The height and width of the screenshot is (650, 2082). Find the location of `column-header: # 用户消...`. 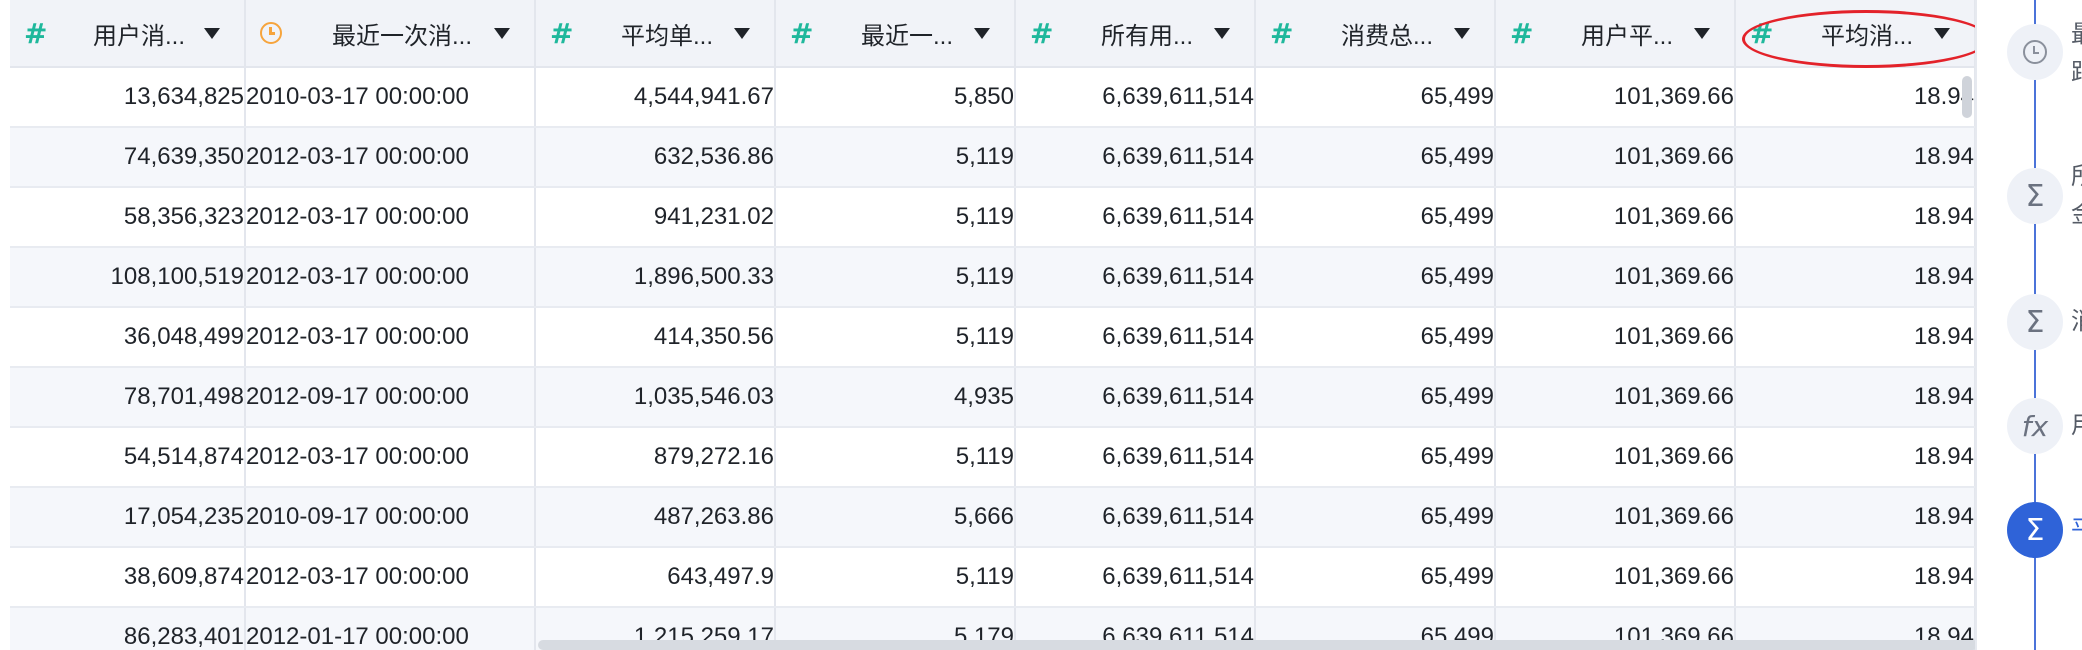

column-header: # 用户消... is located at coordinates (128, 34).